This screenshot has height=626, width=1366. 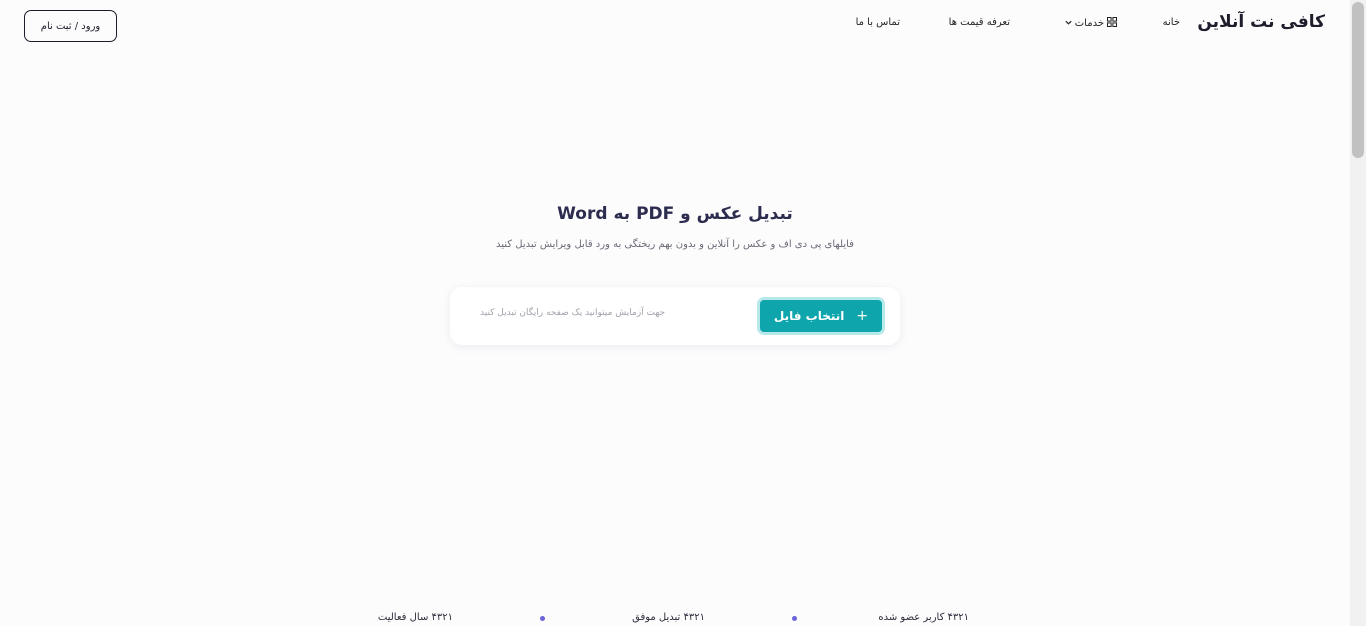 I want to click on nav-contact: تماس با ما, so click(x=878, y=22).